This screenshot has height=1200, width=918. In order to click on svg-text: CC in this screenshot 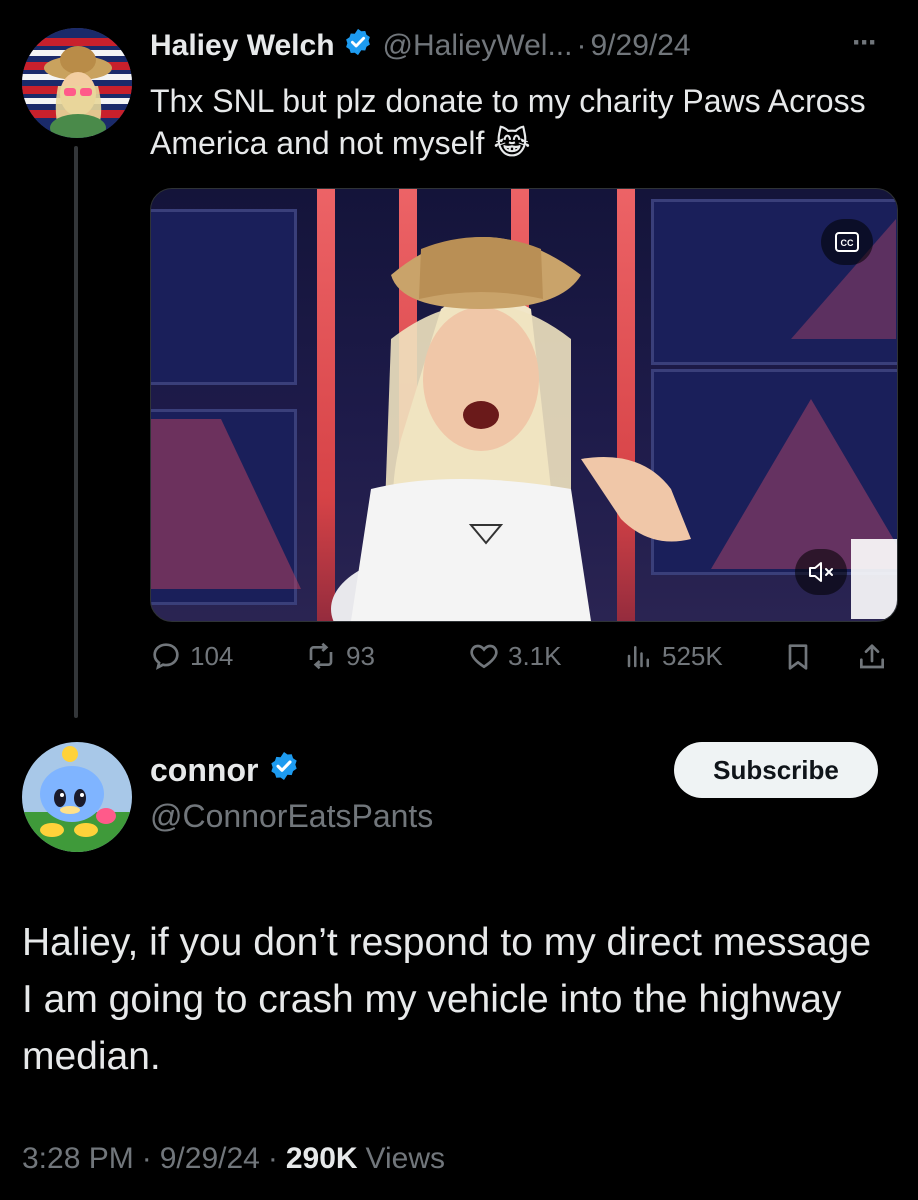, I will do `click(847, 243)`.